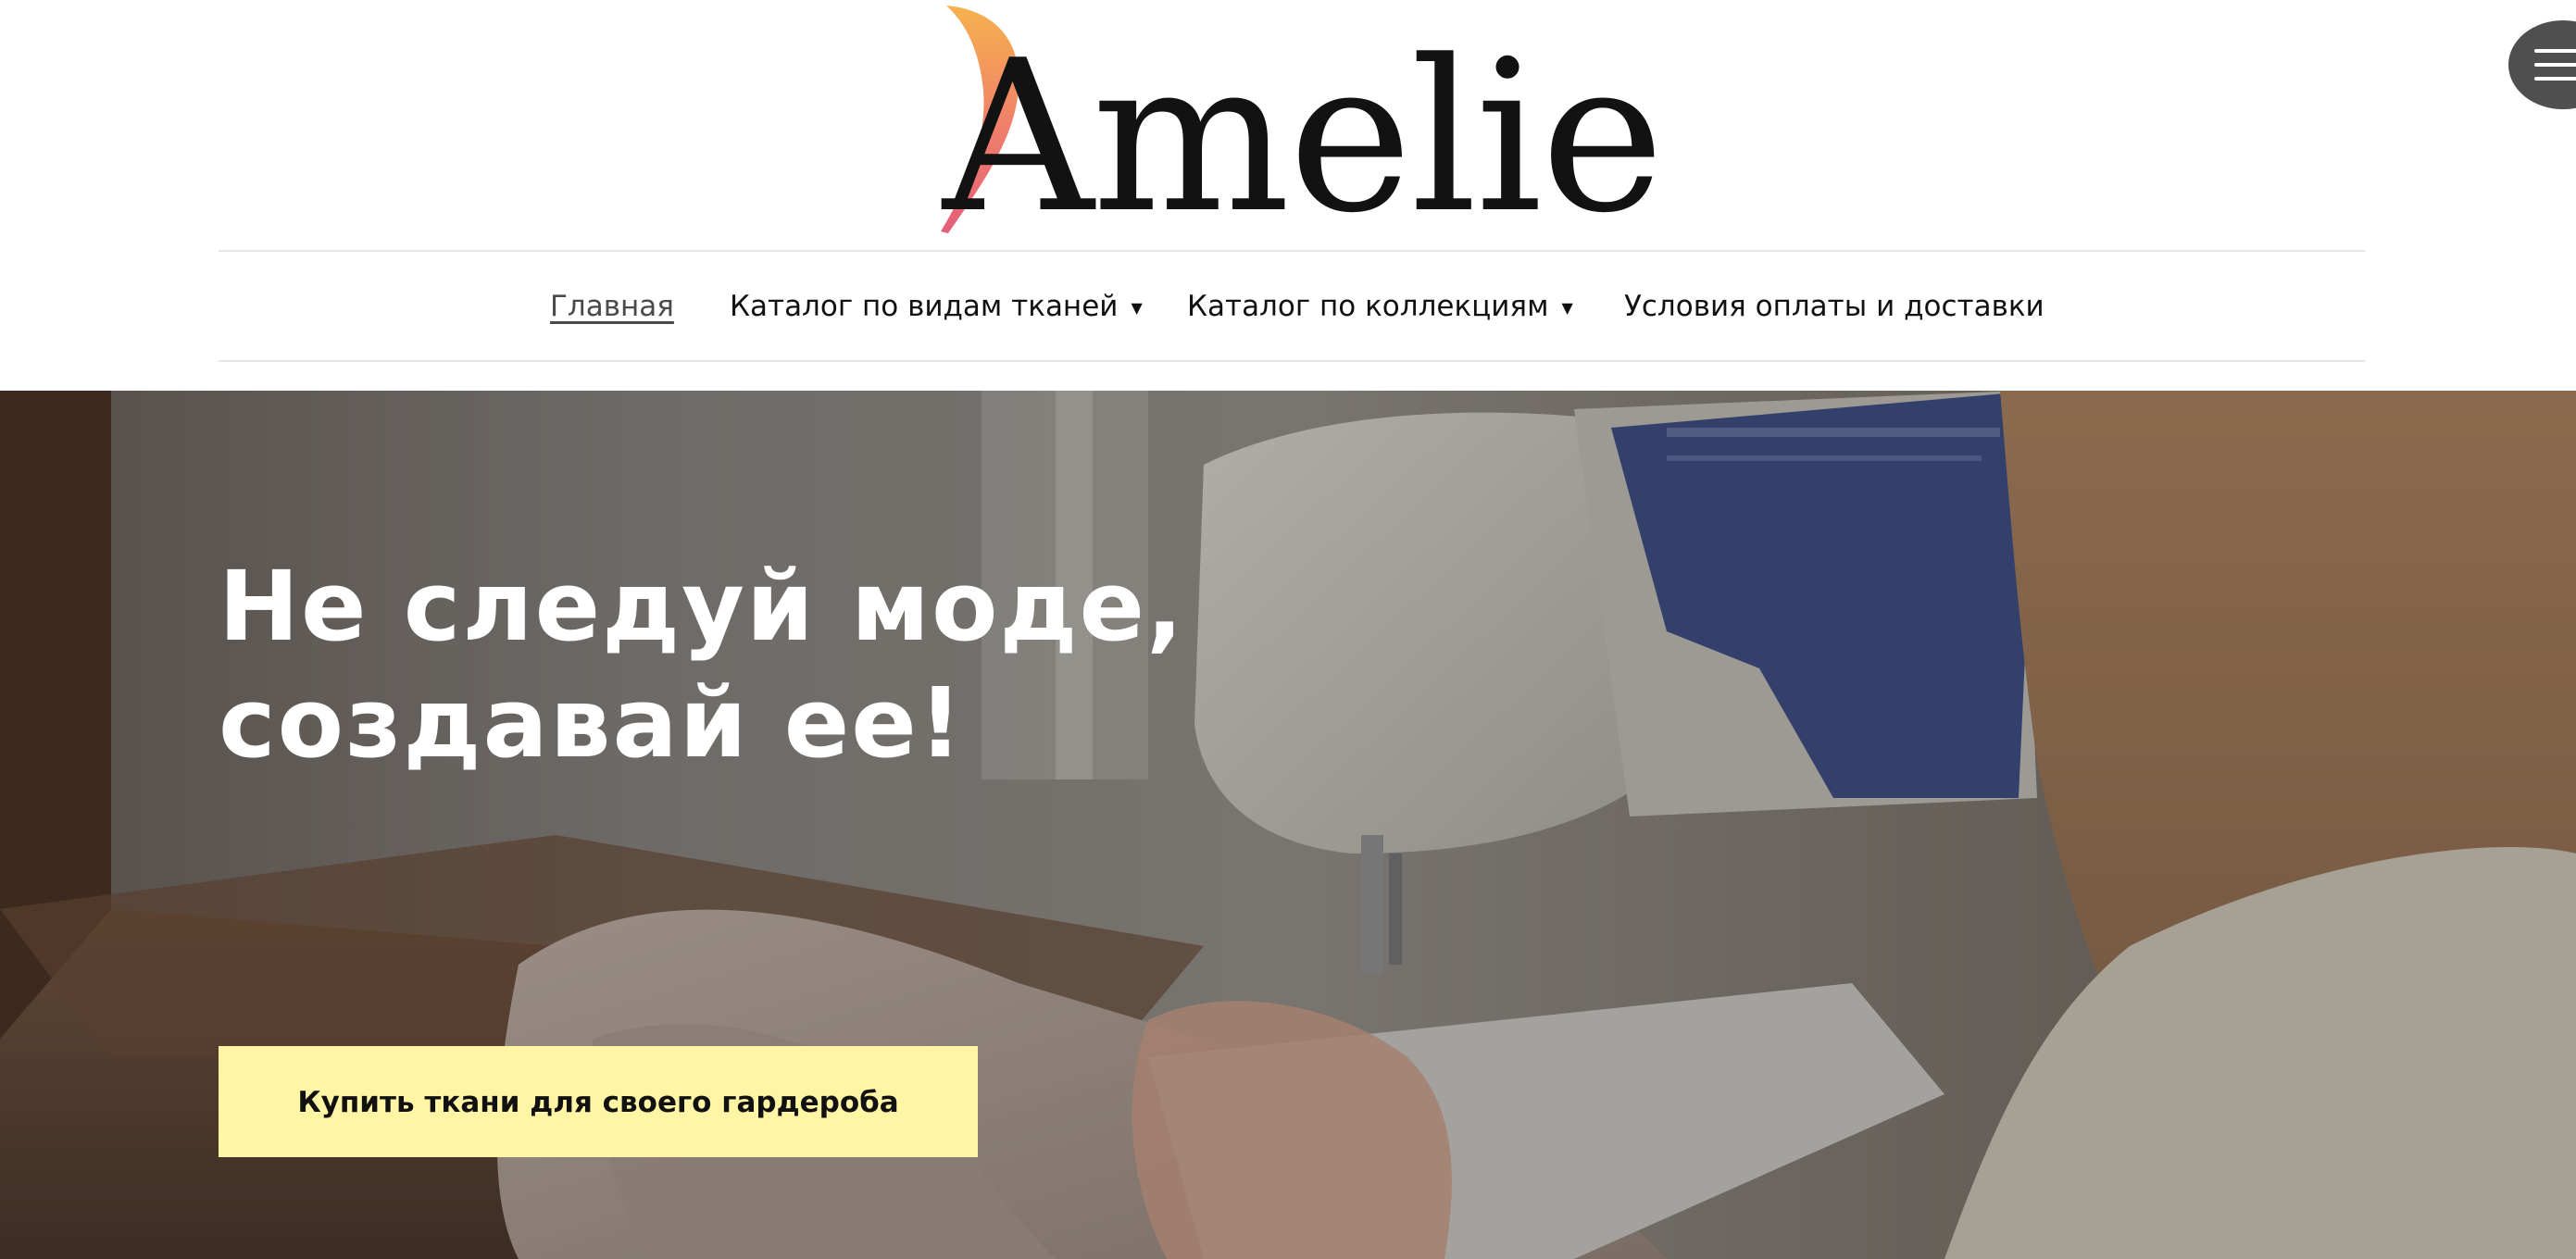 Image resolution: width=2576 pixels, height=1259 pixels. Describe the element at coordinates (592, 723) in the screenshot. I see `hero-title-line-2: создавай ее!` at that location.